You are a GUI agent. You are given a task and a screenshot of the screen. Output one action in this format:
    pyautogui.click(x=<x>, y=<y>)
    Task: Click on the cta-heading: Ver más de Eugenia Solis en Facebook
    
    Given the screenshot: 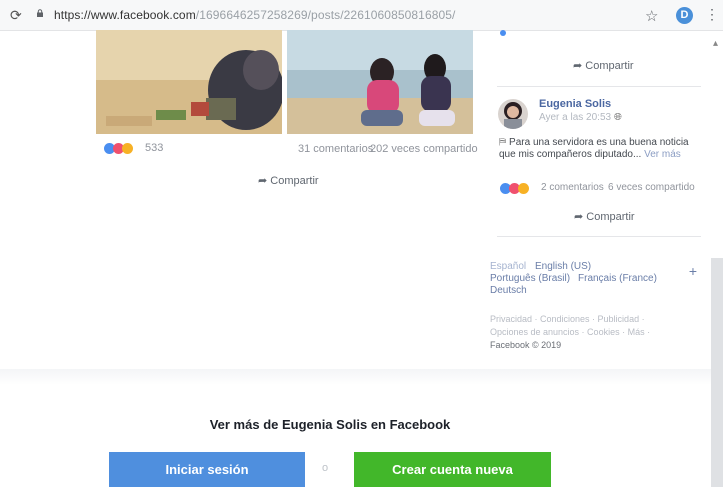 What is the action you would take?
    pyautogui.click(x=330, y=424)
    